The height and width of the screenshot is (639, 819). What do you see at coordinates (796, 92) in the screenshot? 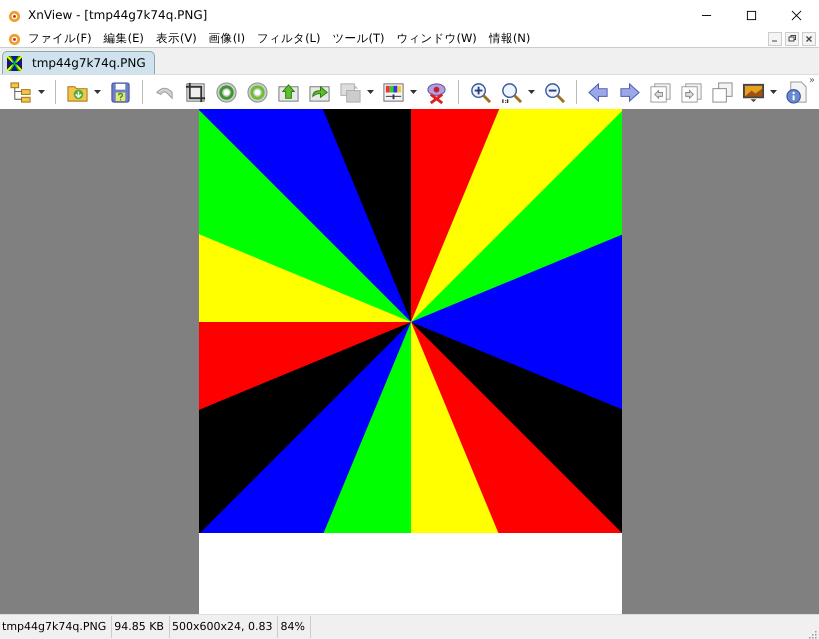
I see `info-icon` at bounding box center [796, 92].